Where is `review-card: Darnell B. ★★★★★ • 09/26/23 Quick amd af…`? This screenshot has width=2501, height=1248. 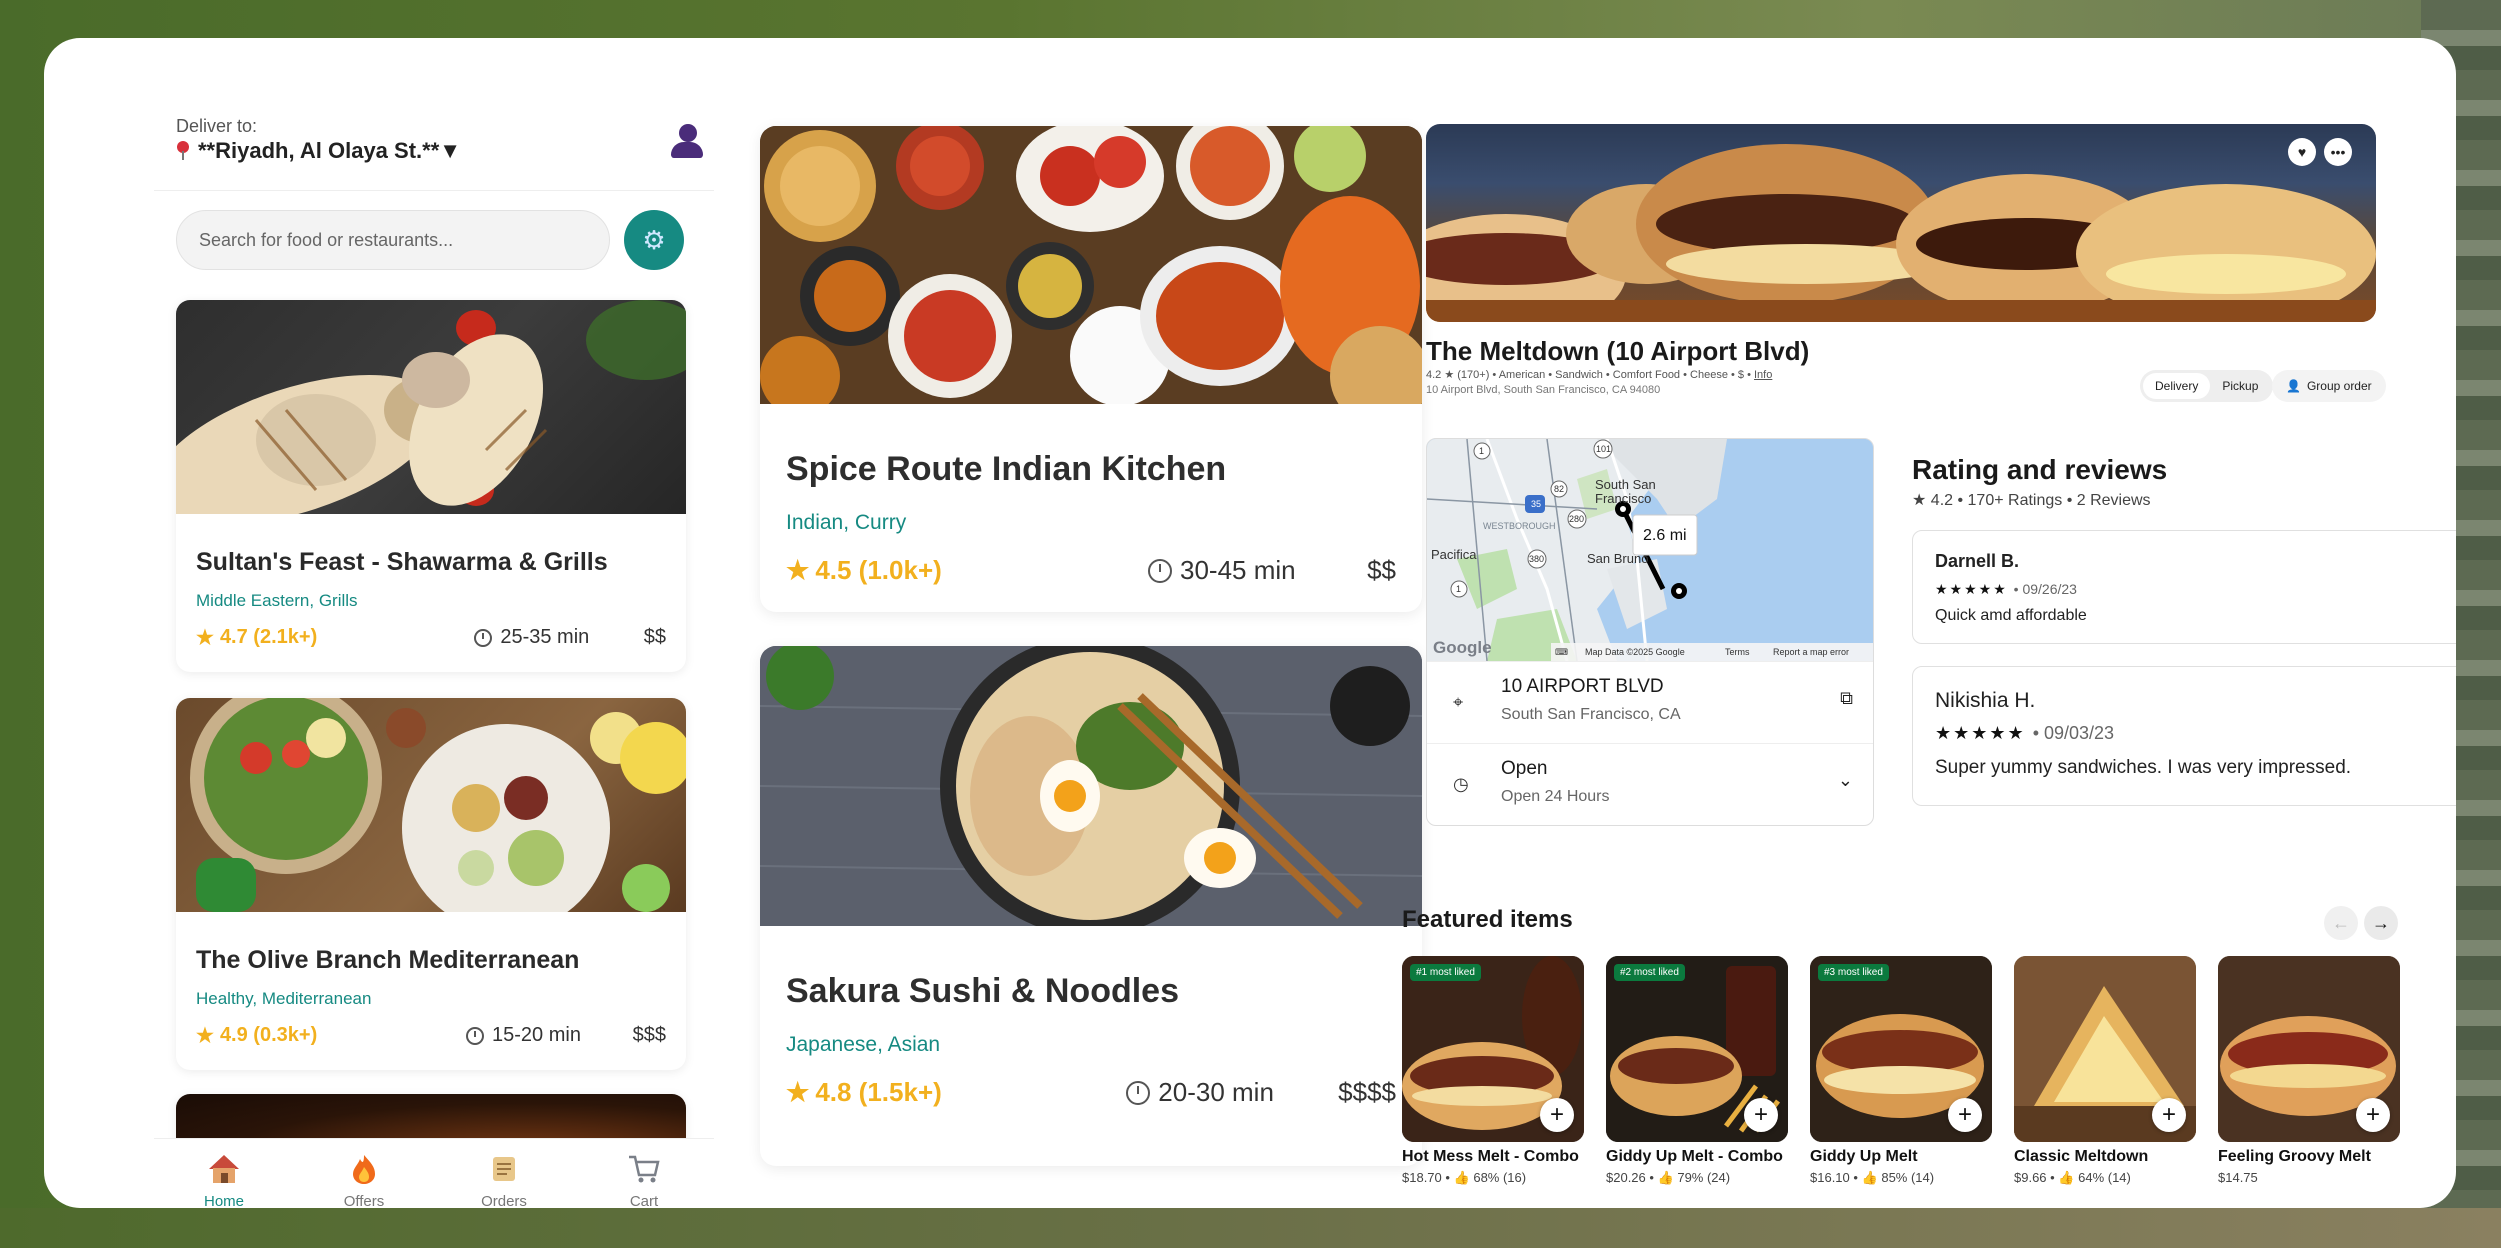
review-card: Darnell B. ★★★★★ • 09/26/23 Quick amd af… is located at coordinates (2184, 587).